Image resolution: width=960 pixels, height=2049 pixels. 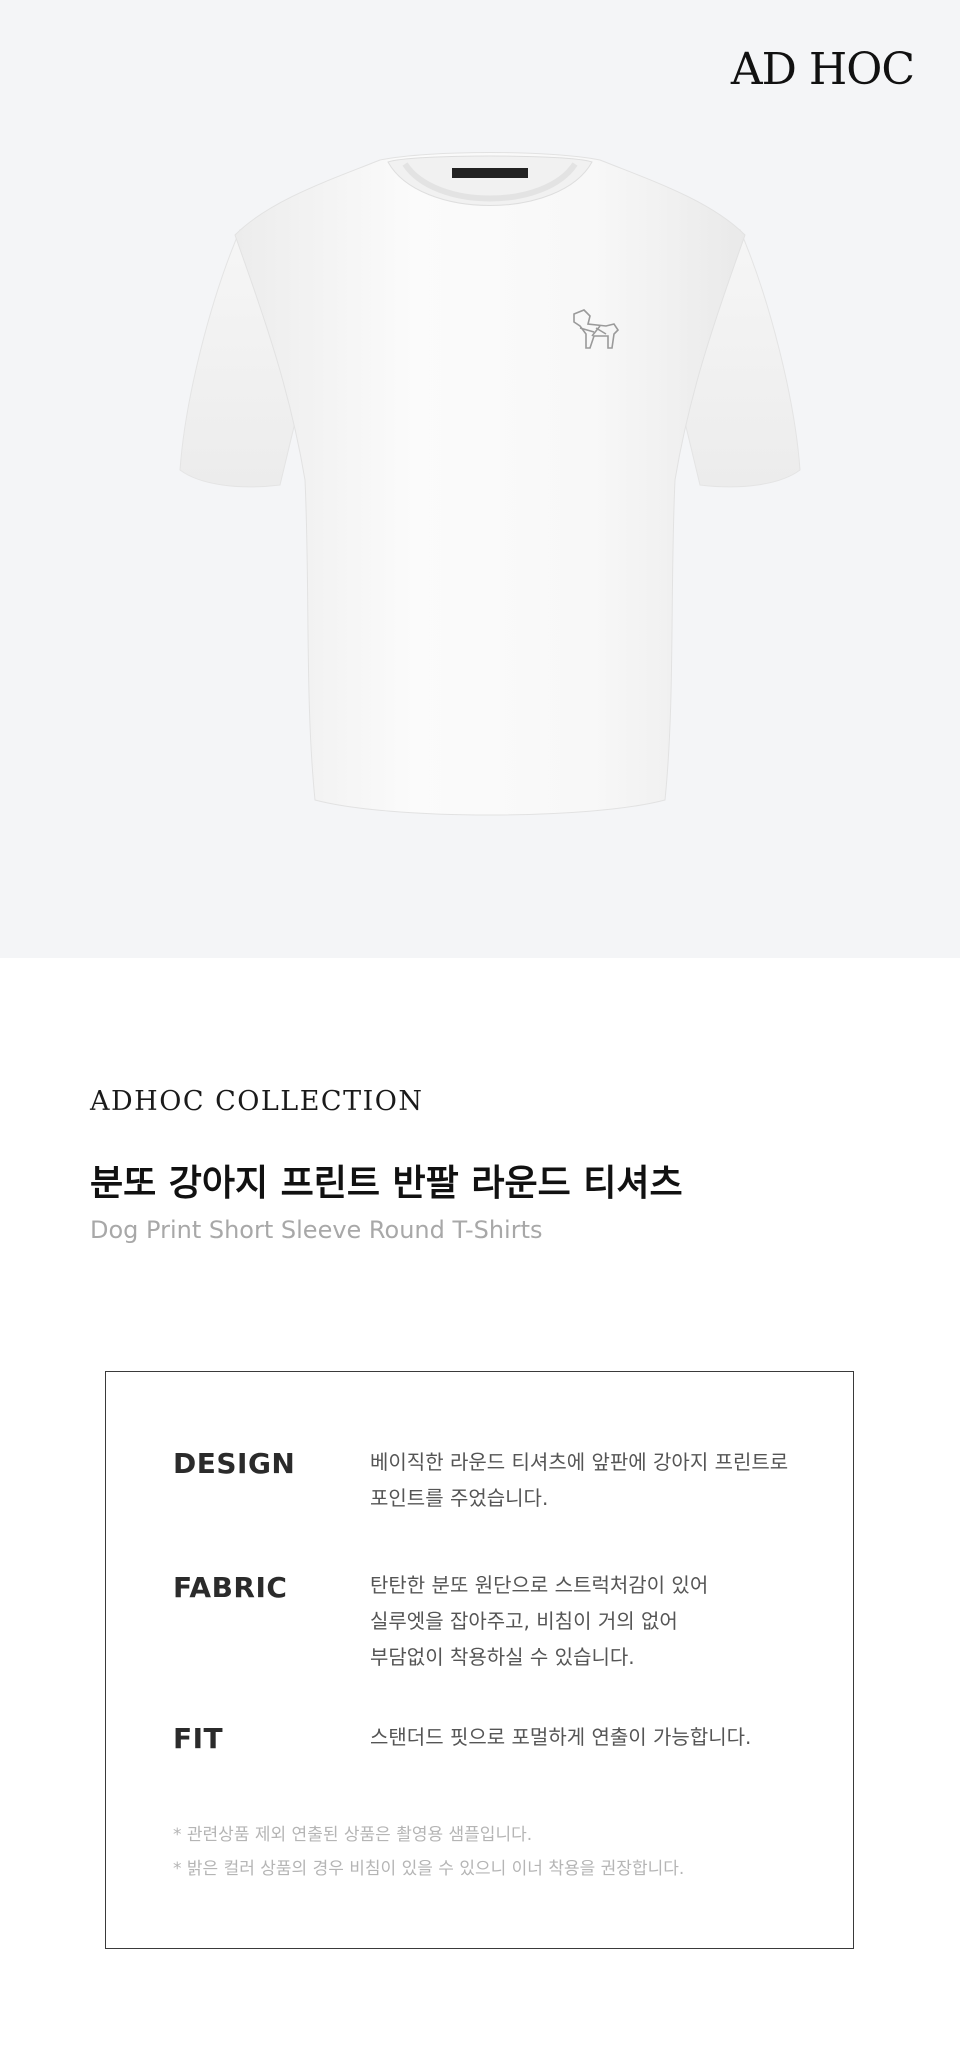 I want to click on spec-label-fabric: FABRIC, so click(x=230, y=1587).